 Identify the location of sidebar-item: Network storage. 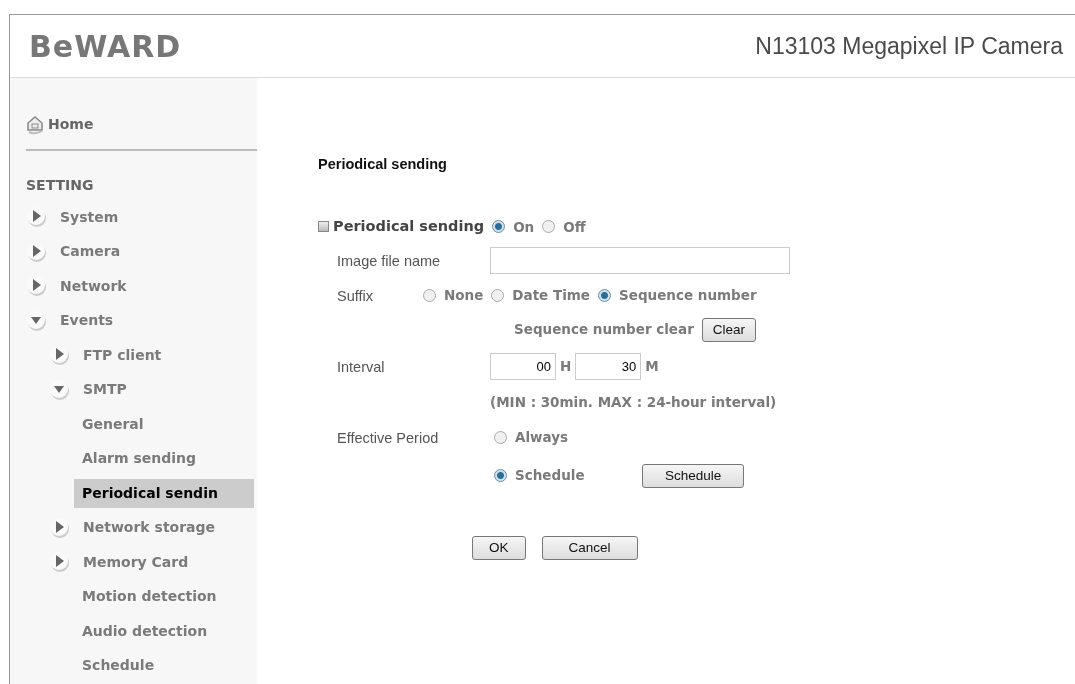
(149, 528).